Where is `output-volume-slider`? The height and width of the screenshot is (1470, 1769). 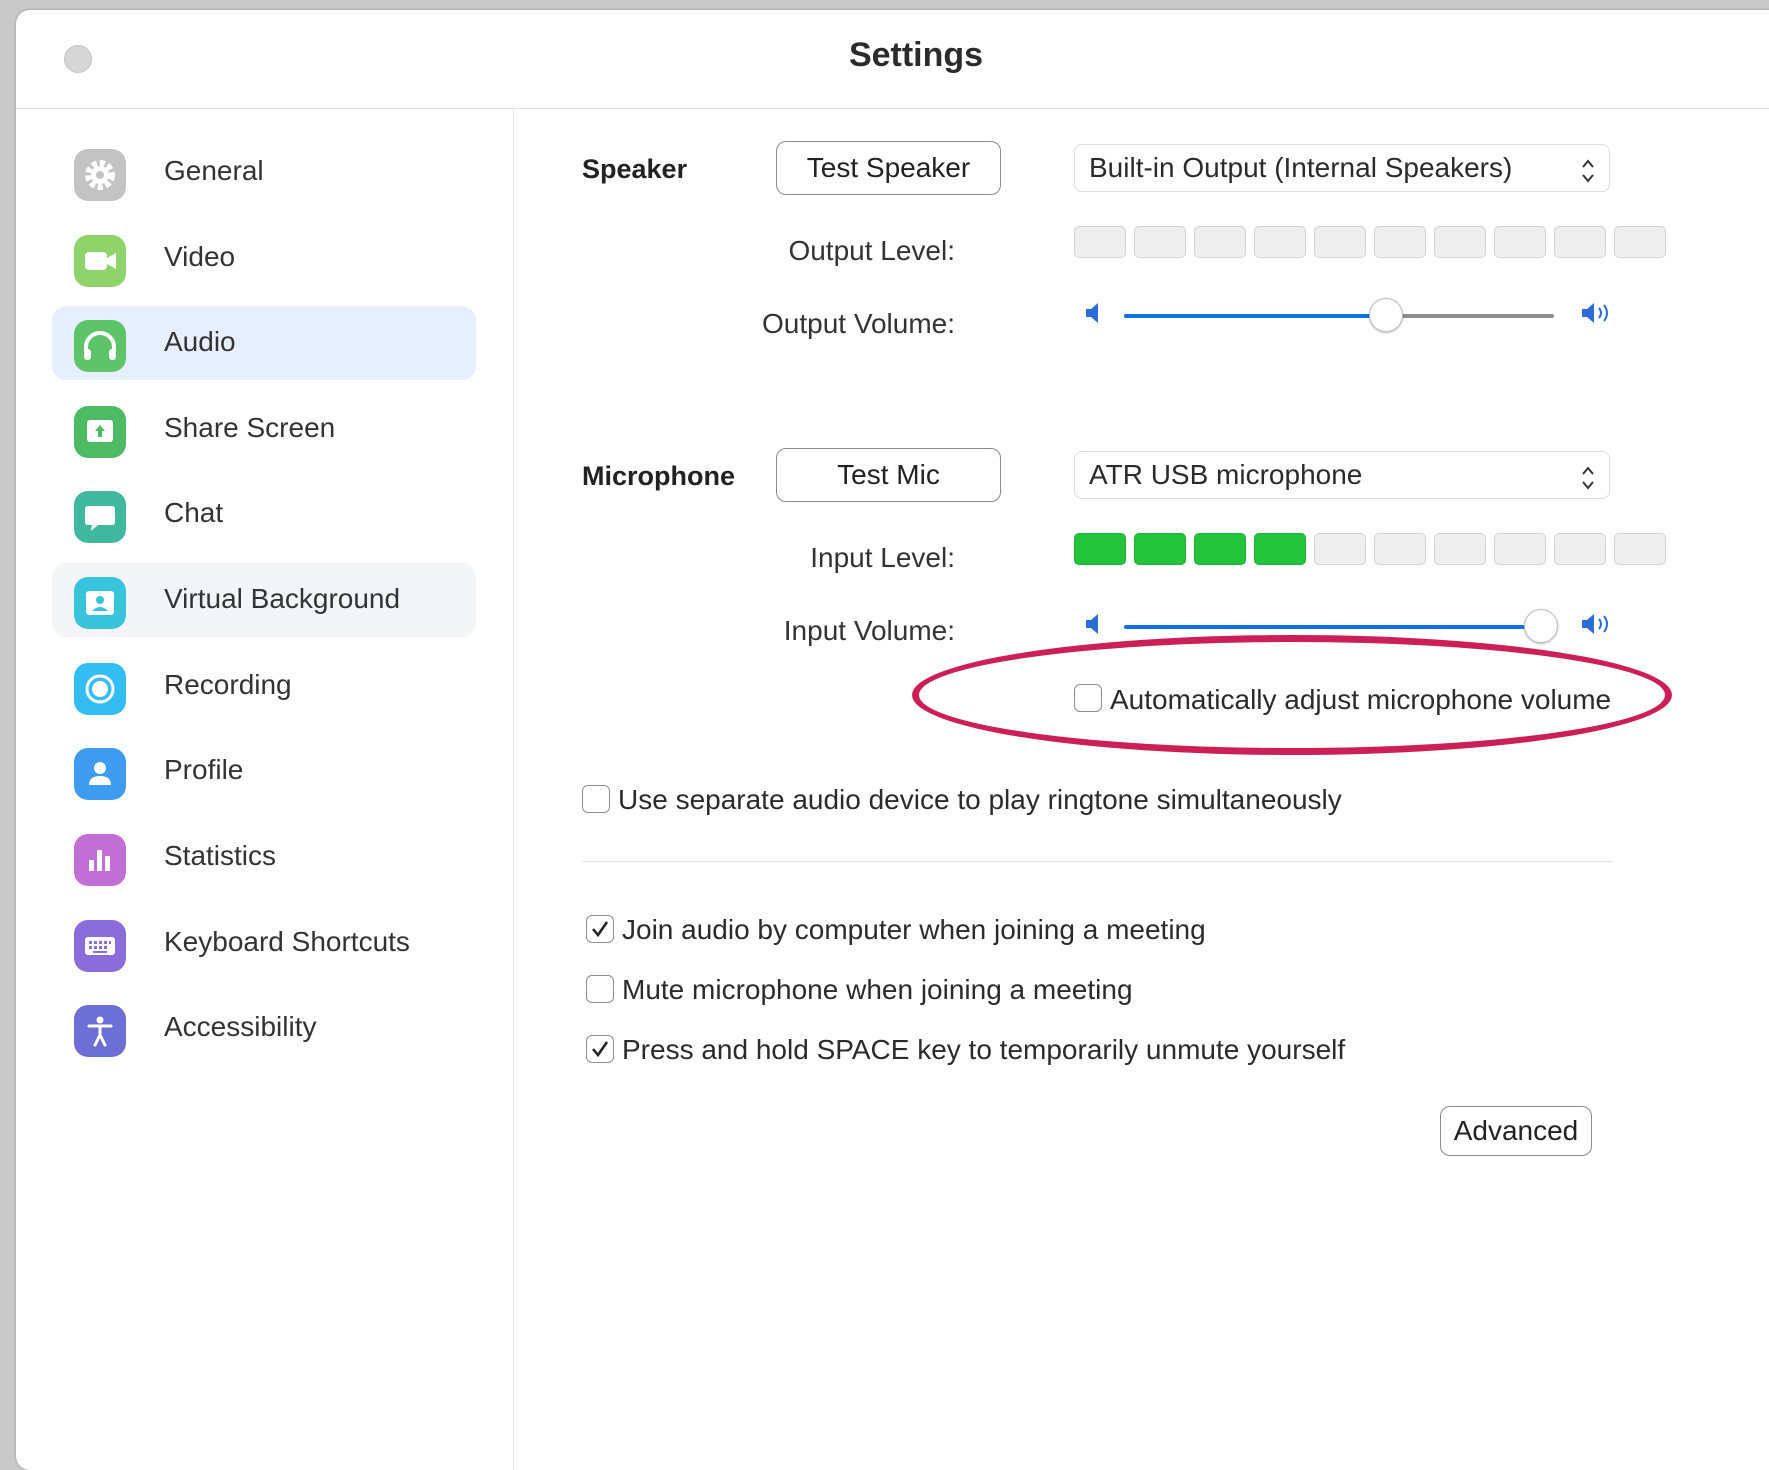 output-volume-slider is located at coordinates (1339, 317).